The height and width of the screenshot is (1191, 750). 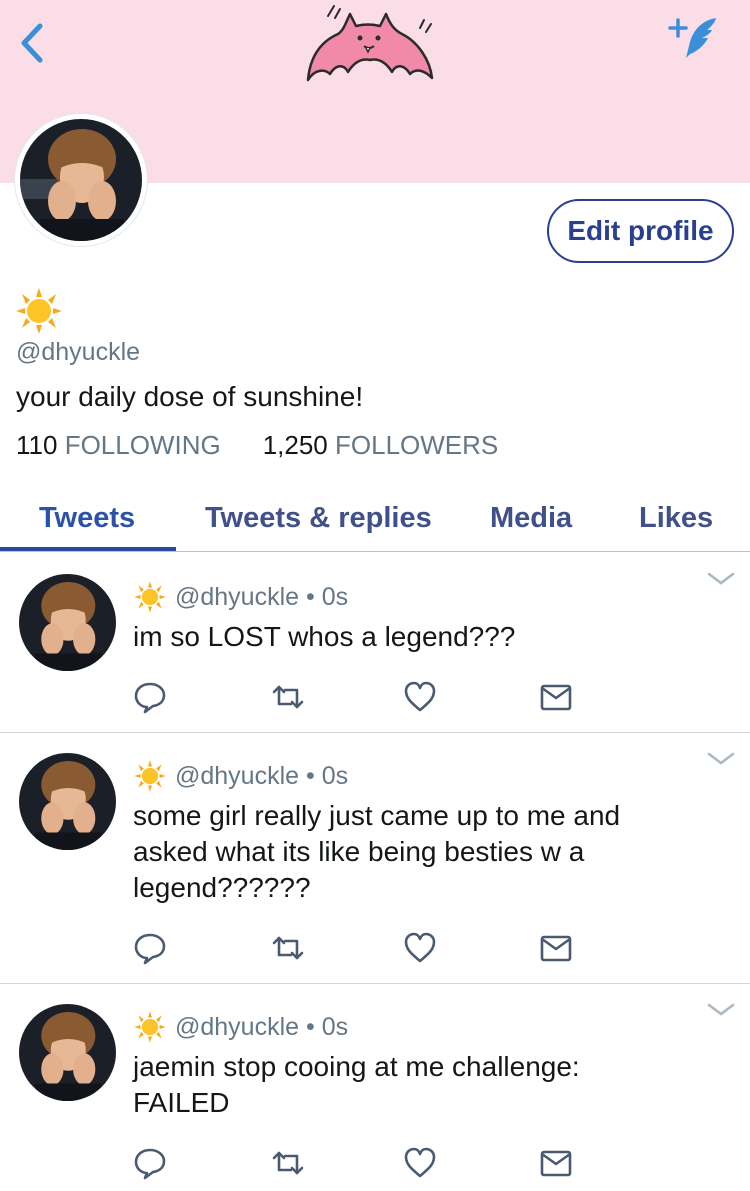 I want to click on compose-tweet-button, so click(x=694, y=39).